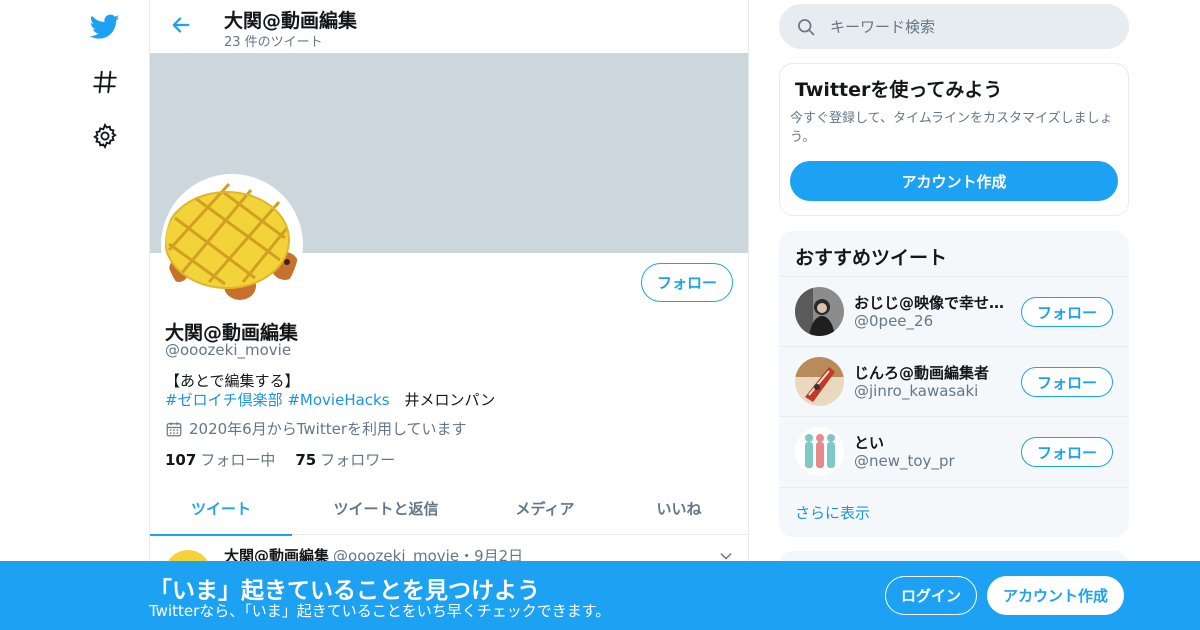  I want to click on melon-pan-turtle-image, so click(232, 241).